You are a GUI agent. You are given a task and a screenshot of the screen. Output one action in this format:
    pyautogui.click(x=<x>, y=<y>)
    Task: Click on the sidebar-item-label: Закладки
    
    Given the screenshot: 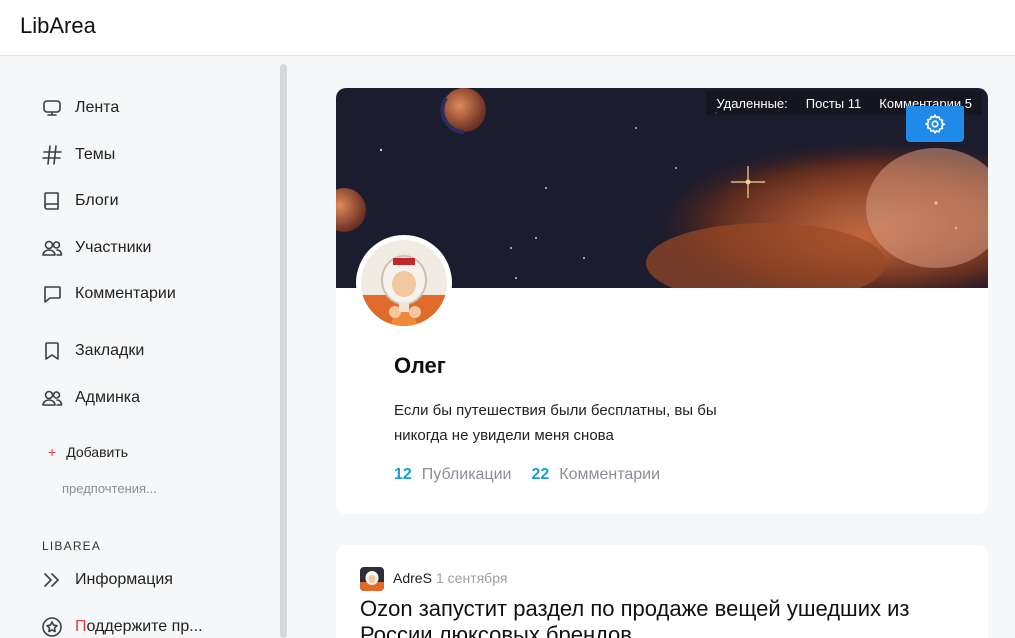 What is the action you would take?
    pyautogui.click(x=110, y=350)
    